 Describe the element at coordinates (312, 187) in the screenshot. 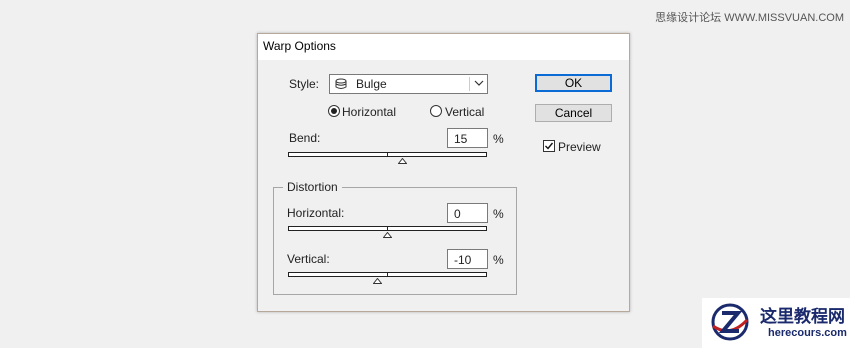

I see `distortion-group-title: Distortion` at that location.